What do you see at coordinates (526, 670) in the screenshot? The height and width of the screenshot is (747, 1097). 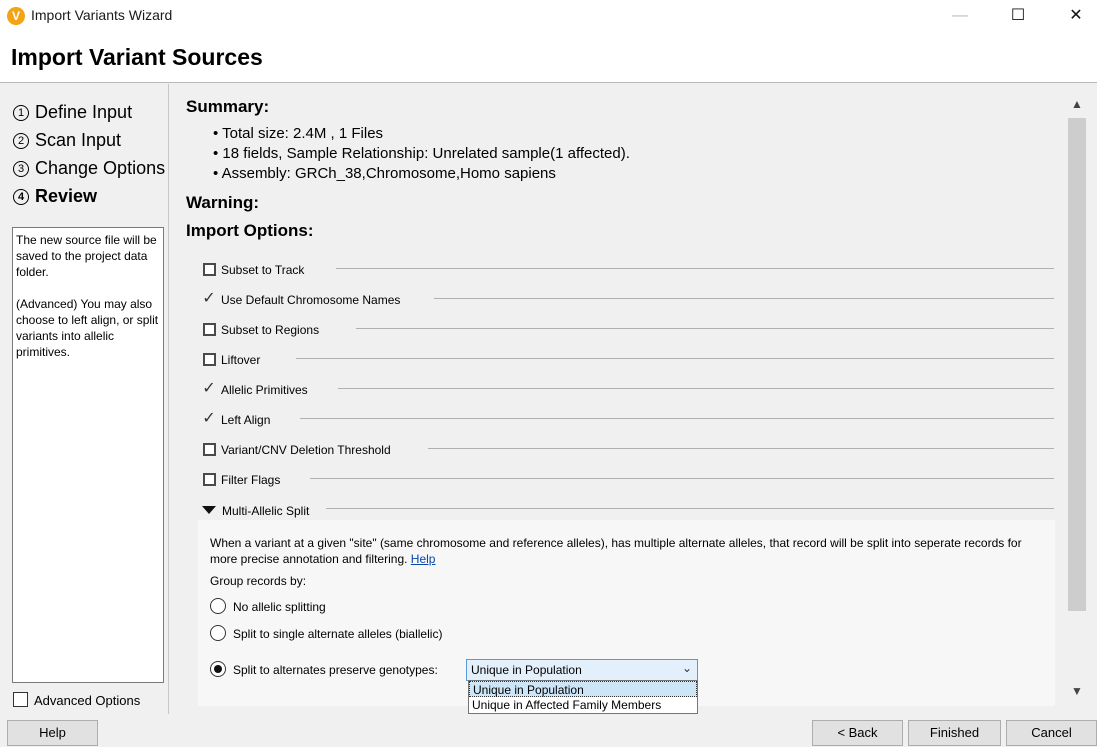 I see `select-value: Unique in Population` at bounding box center [526, 670].